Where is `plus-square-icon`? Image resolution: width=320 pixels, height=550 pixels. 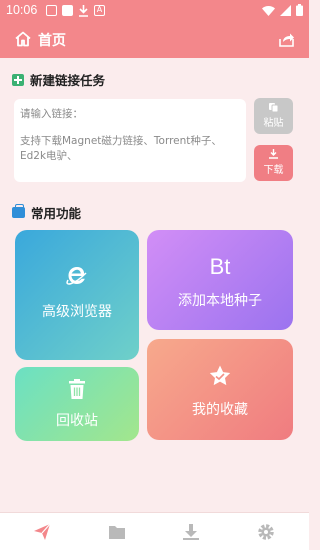 plus-square-icon is located at coordinates (18, 79).